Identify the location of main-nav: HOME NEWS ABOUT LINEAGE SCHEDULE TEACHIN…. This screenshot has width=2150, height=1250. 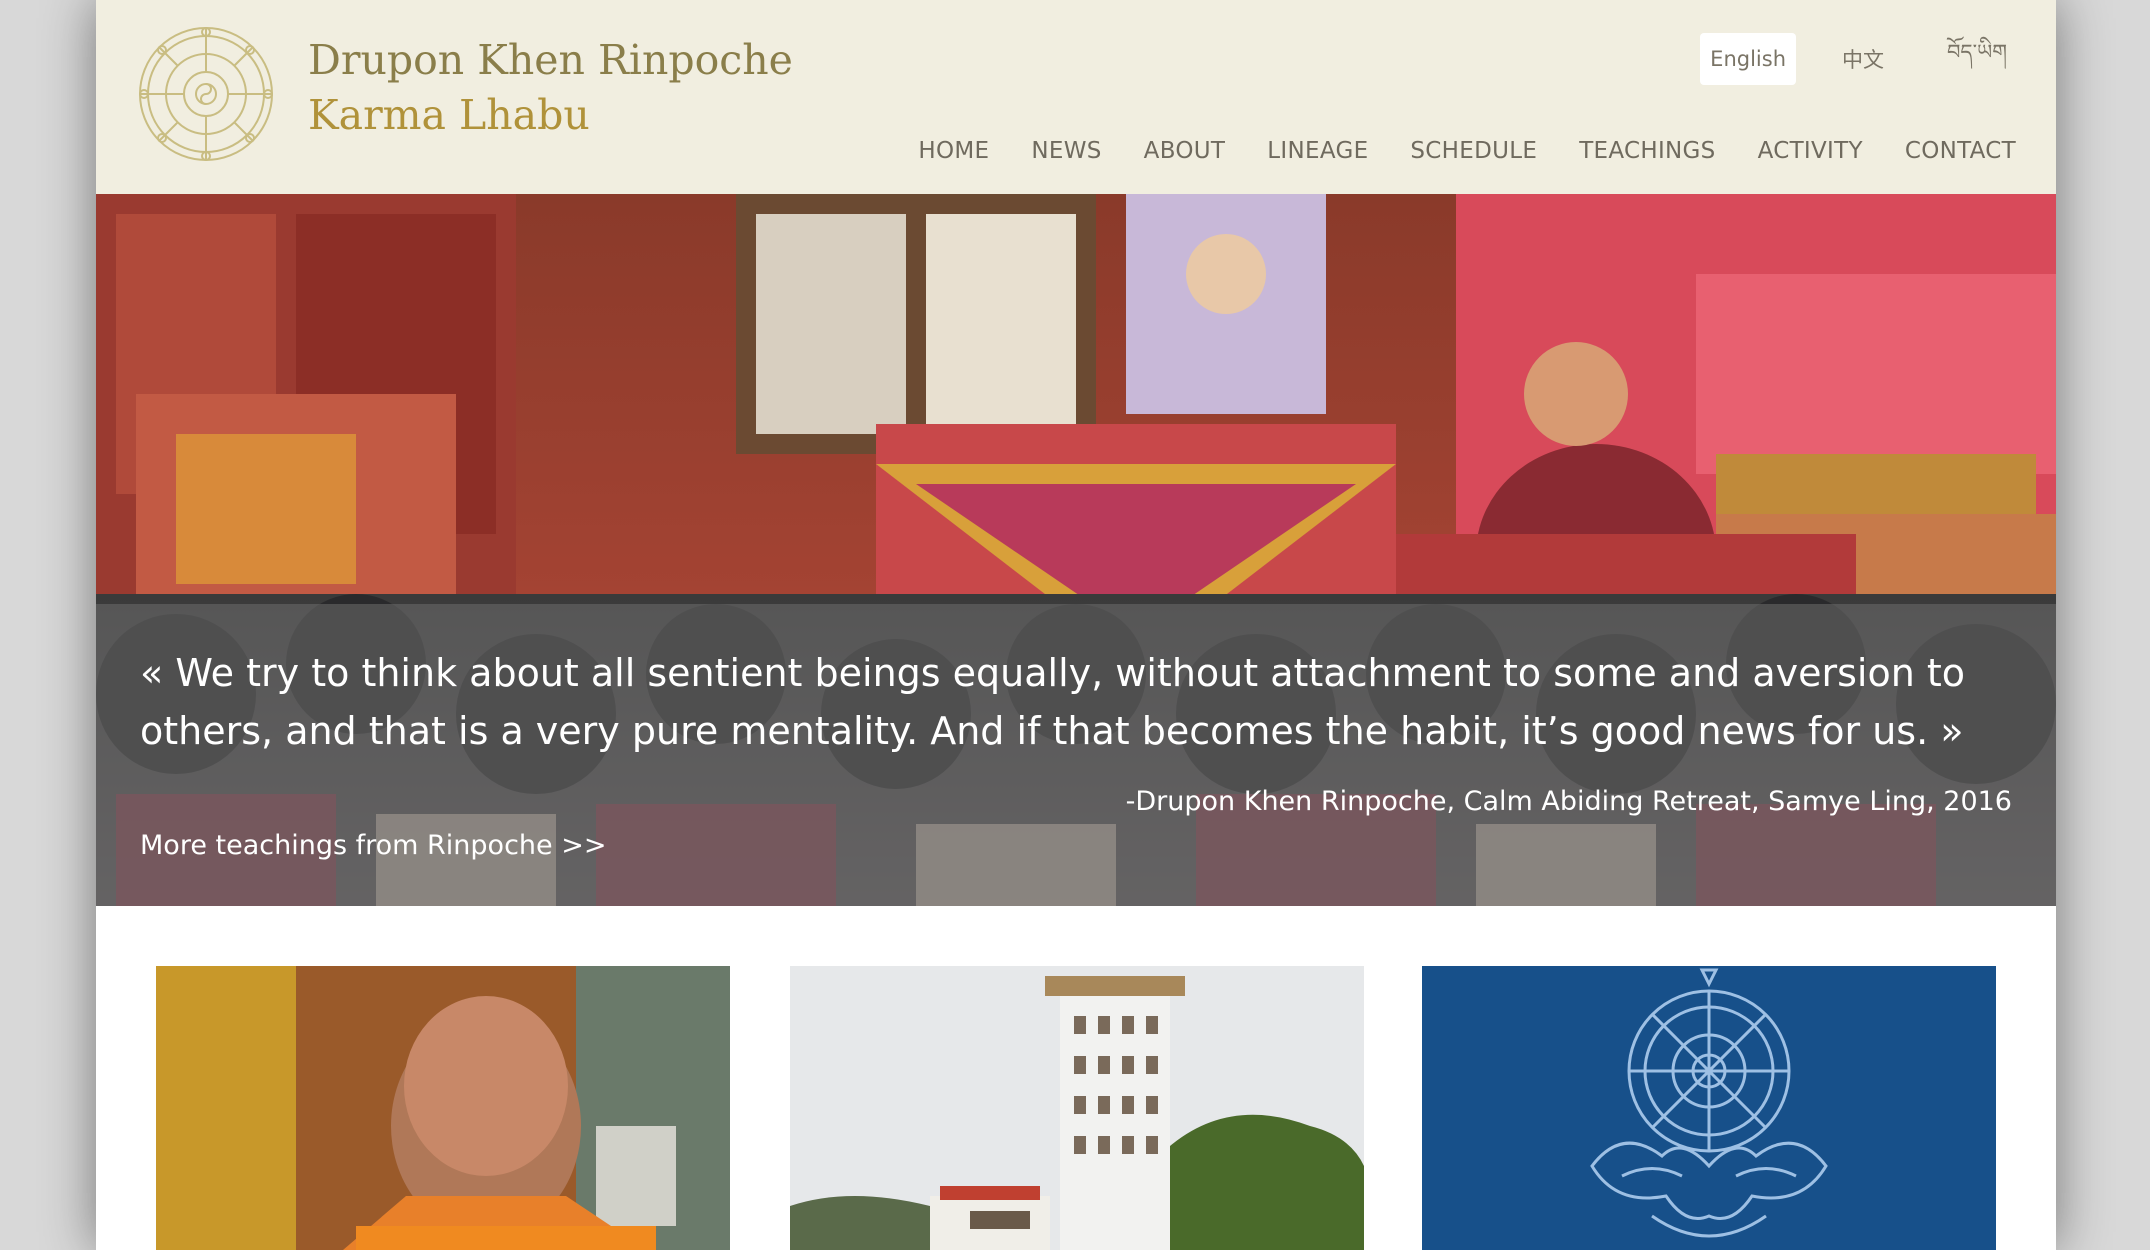
(1467, 151).